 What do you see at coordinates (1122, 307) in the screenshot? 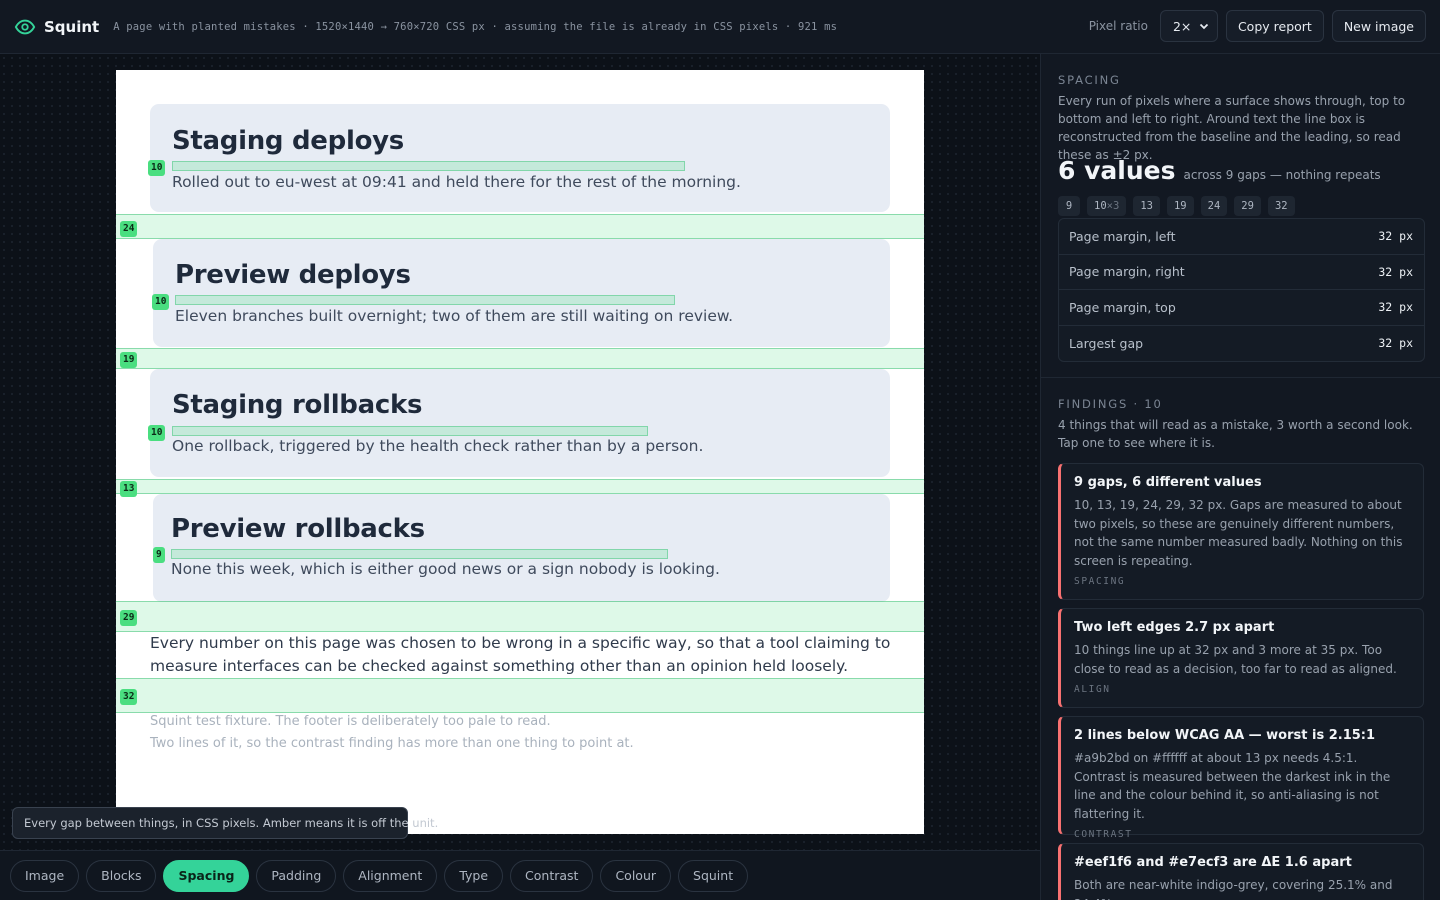
I see `metric-label: Page margin, top` at bounding box center [1122, 307].